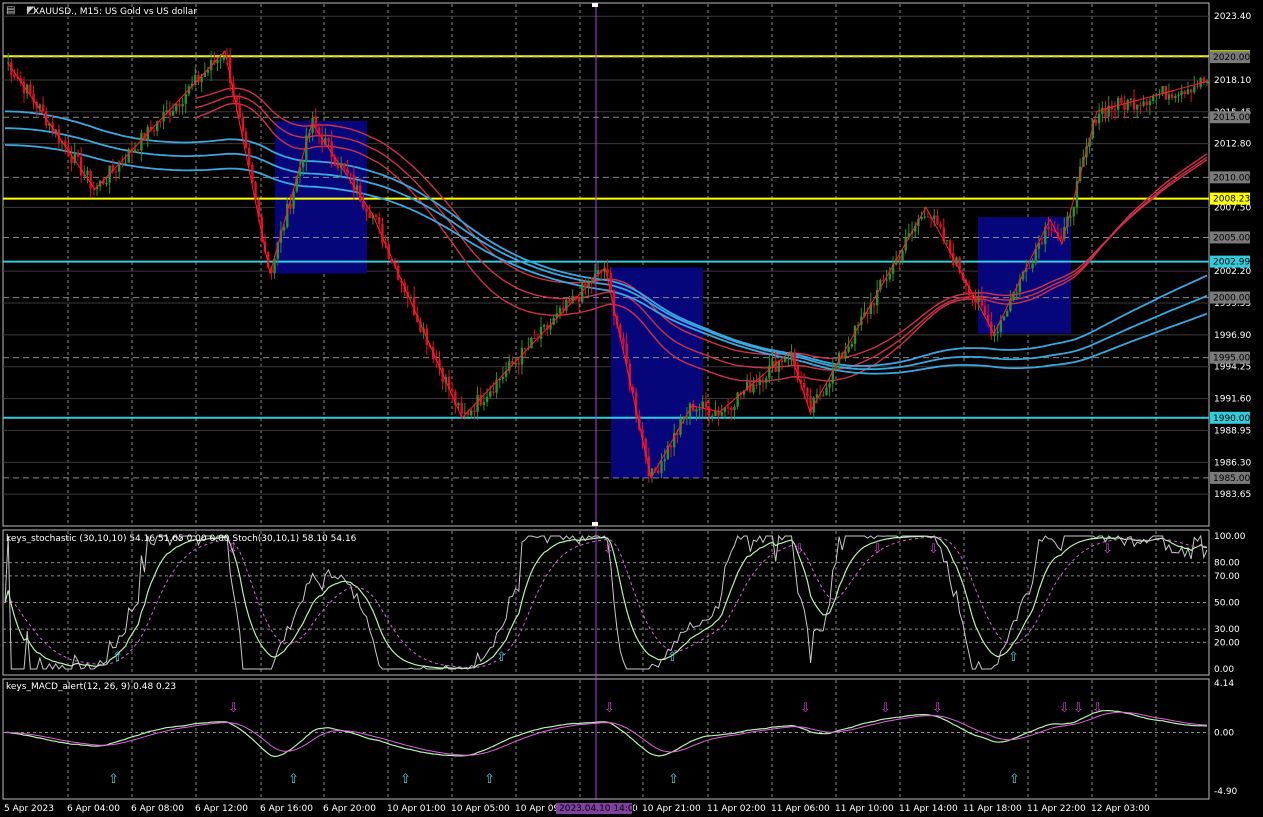 Image resolution: width=1263 pixels, height=817 pixels. What do you see at coordinates (1227, 643) in the screenshot?
I see `stoch-axis-label: 20.00` at bounding box center [1227, 643].